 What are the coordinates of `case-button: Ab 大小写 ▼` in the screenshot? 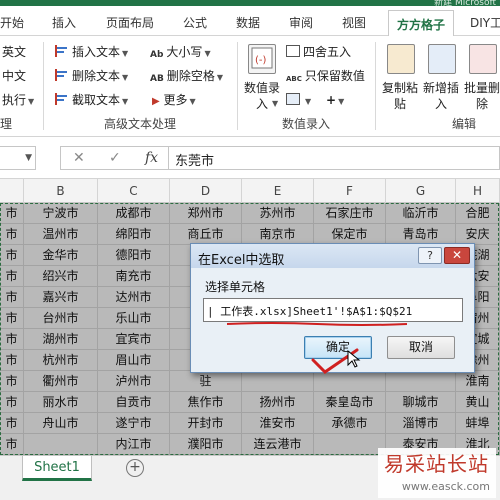 It's located at (180, 53).